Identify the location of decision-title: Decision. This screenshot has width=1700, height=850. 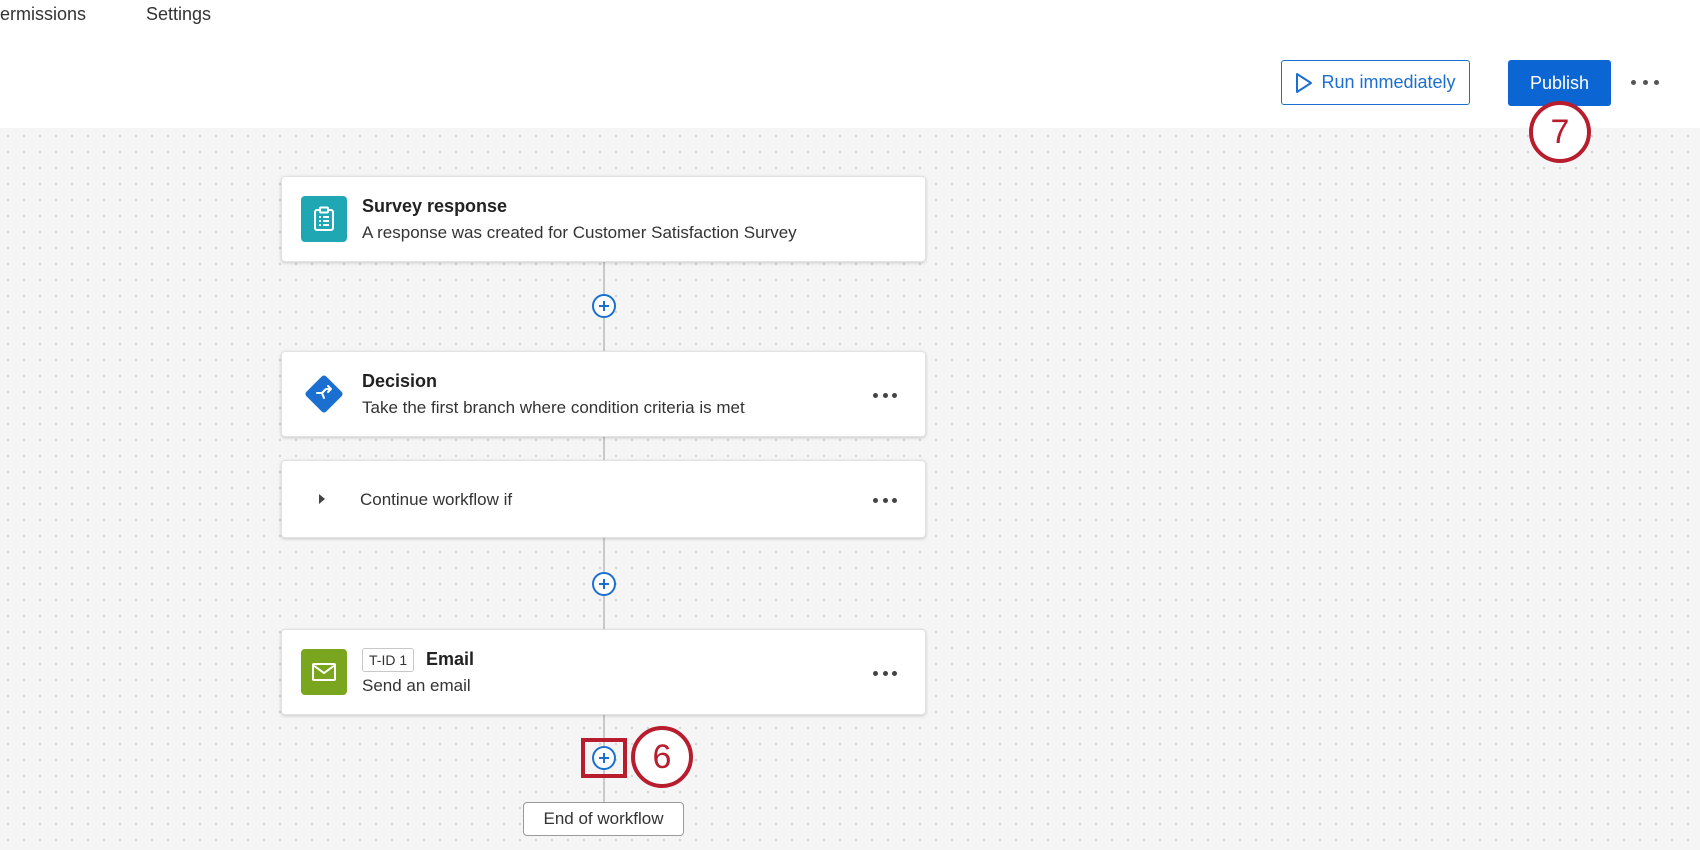
(400, 381).